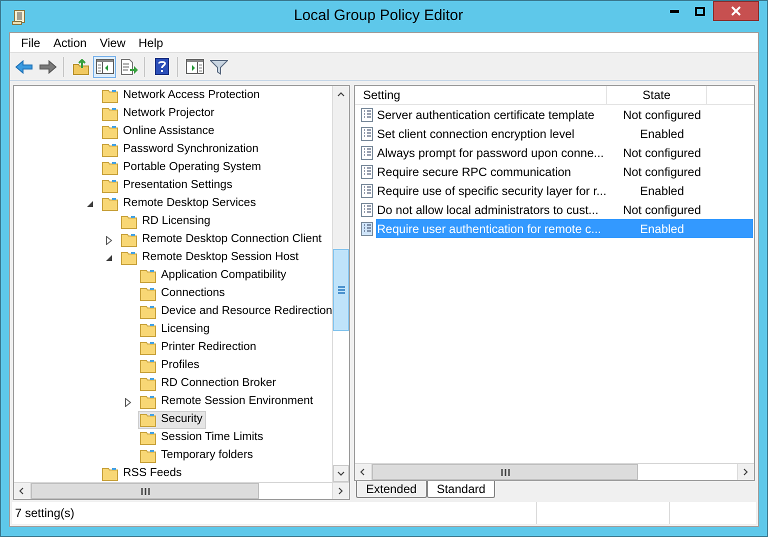  I want to click on tree-item: Portable Operating System, so click(182, 168).